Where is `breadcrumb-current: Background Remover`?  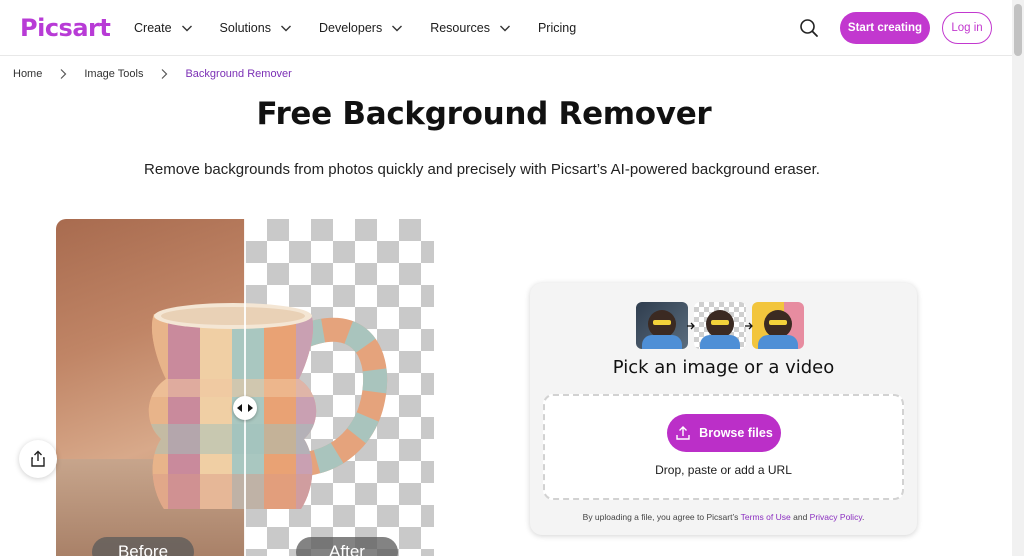 breadcrumb-current: Background Remover is located at coordinates (238, 74).